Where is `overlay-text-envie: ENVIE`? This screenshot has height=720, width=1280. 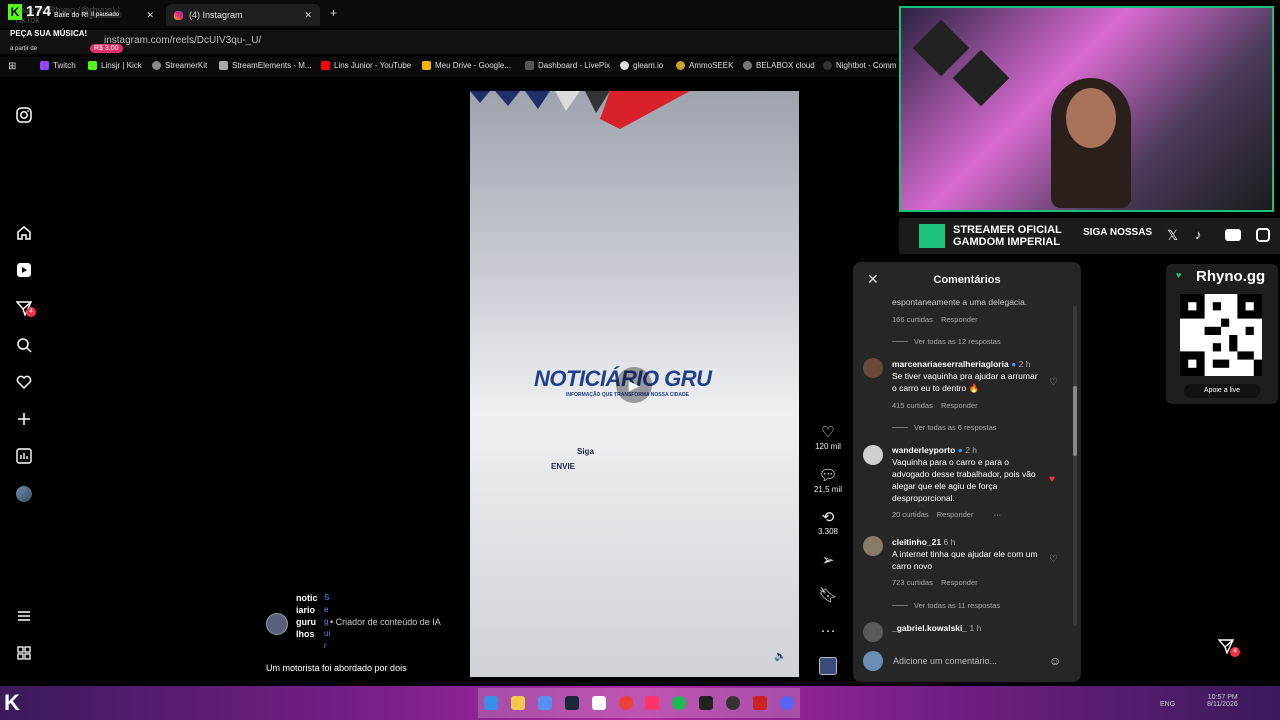
overlay-text-envie: ENVIE is located at coordinates (563, 466).